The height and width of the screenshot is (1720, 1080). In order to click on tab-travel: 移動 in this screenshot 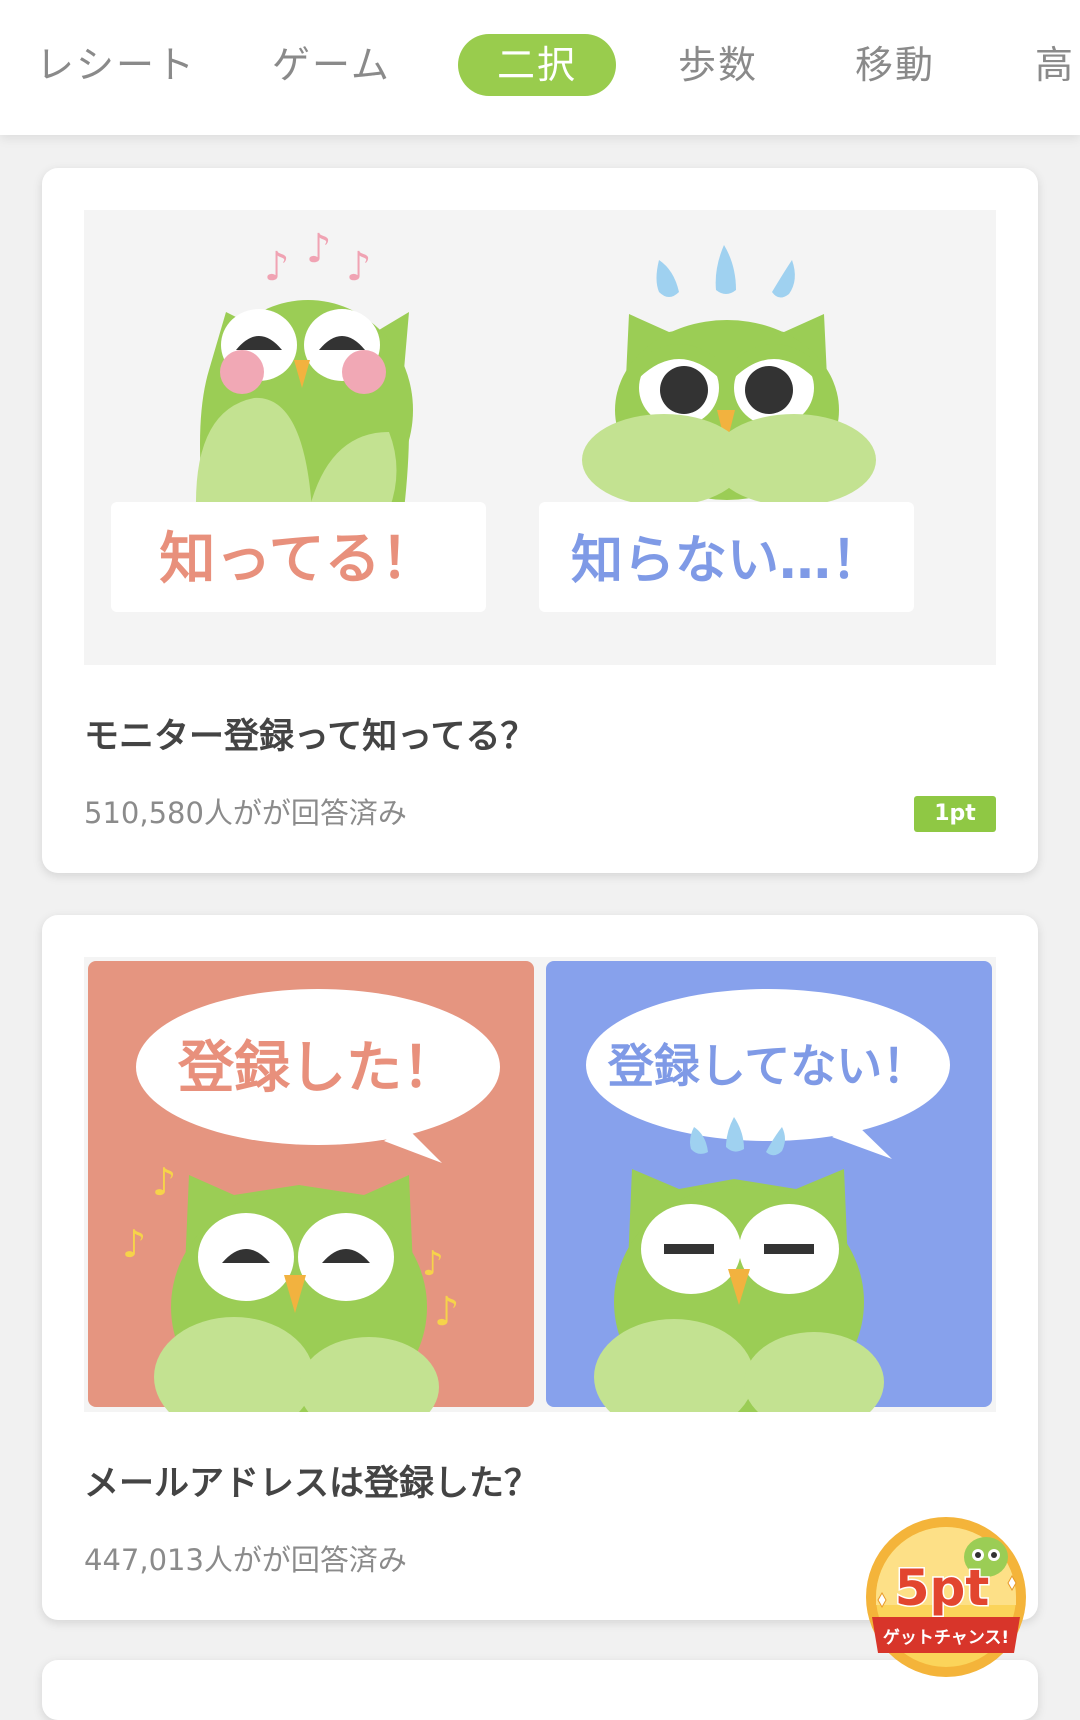, I will do `click(895, 65)`.